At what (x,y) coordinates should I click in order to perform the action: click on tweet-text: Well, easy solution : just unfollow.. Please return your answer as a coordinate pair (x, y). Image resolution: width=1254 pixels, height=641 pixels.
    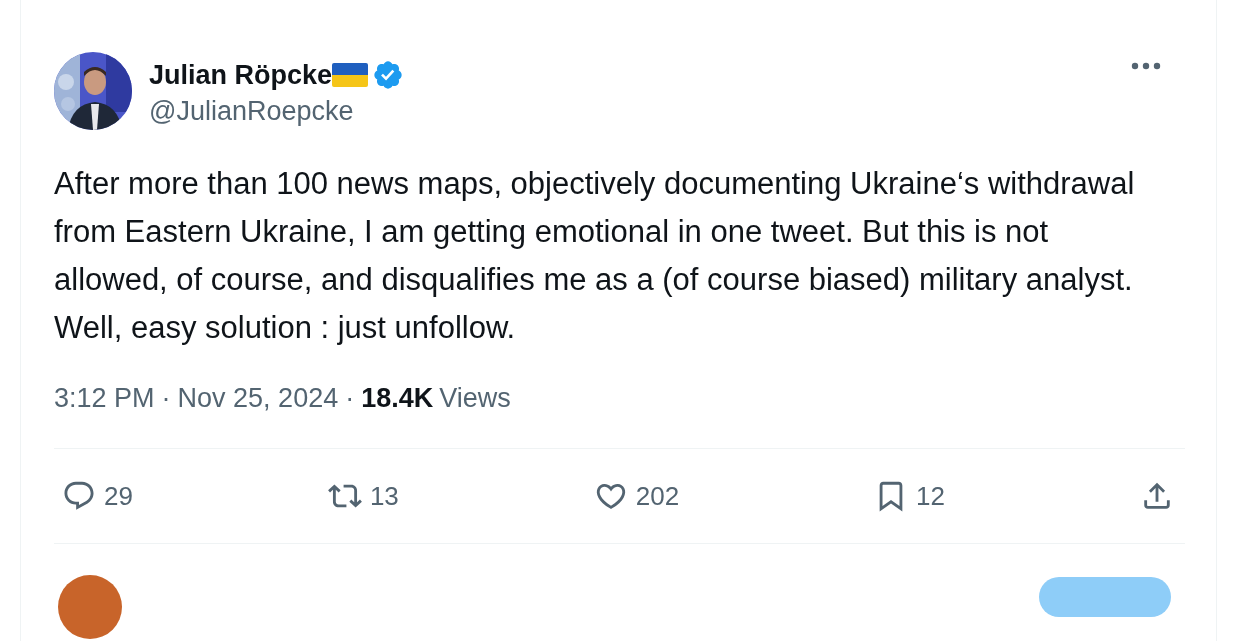
    Looking at the image, I should click on (285, 328).